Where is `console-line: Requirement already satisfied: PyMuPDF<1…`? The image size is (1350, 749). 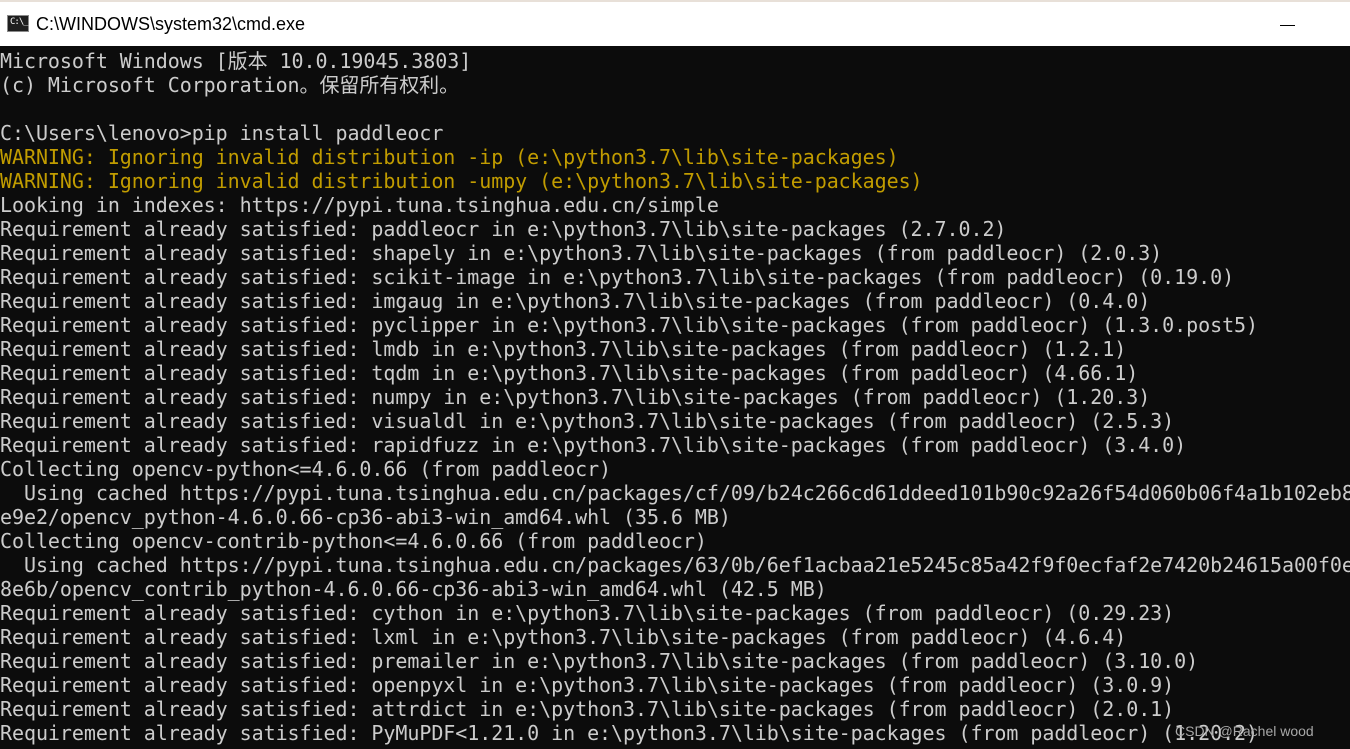 console-line: Requirement already satisfied: PyMuPDF<1… is located at coordinates (629, 733).